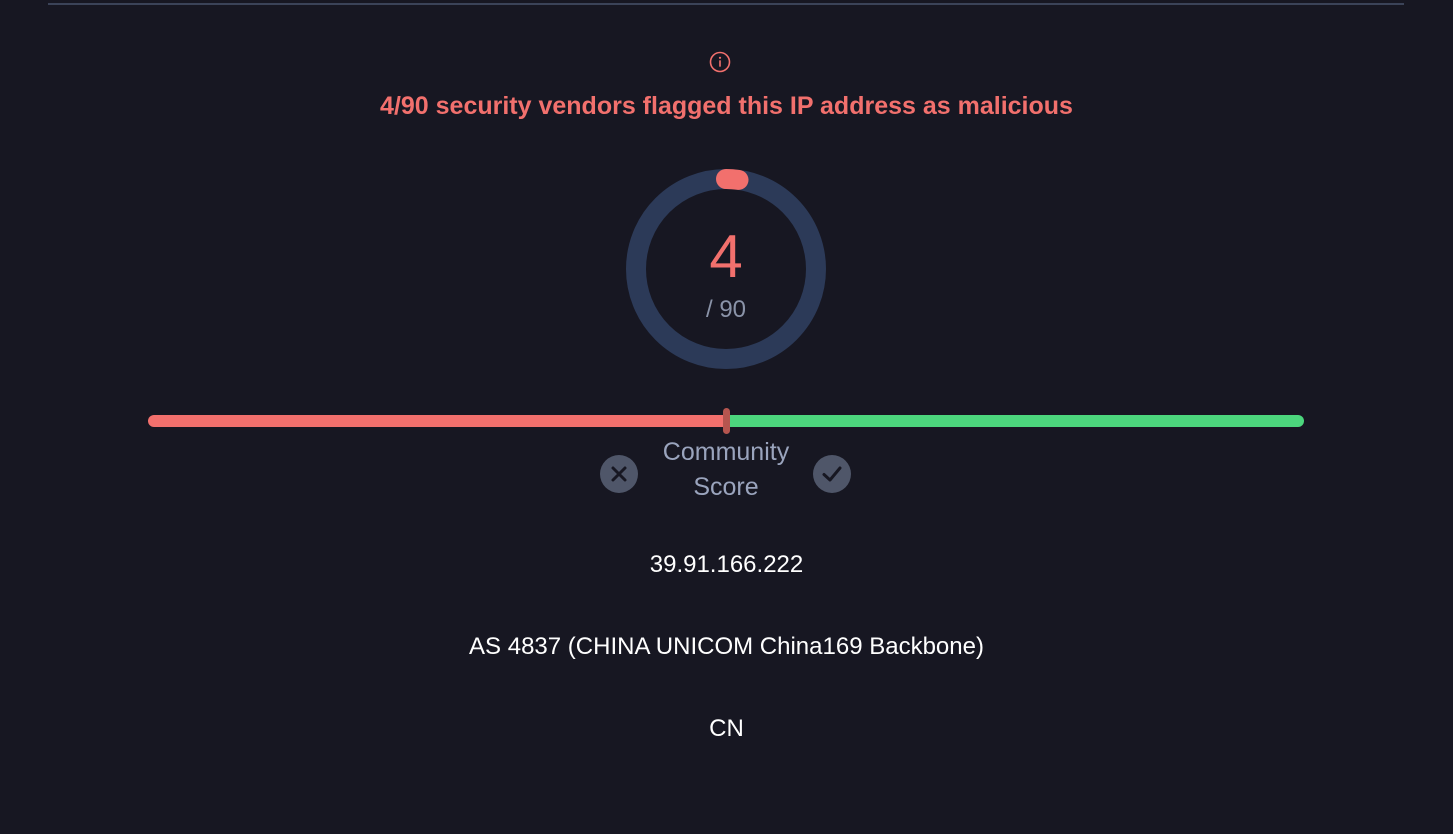  Describe the element at coordinates (726, 256) in the screenshot. I see `malicious-count: 4` at that location.